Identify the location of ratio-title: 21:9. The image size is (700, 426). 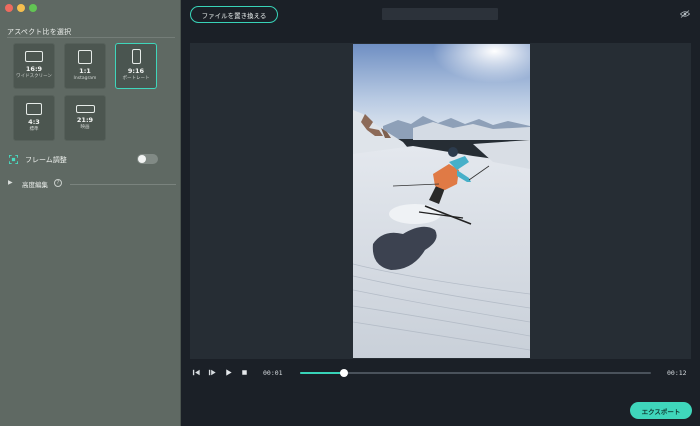
(85, 120).